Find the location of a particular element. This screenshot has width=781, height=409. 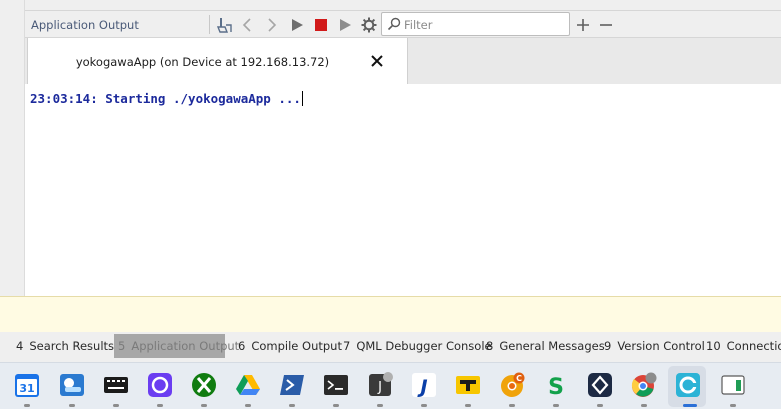

keyboard-app-icon is located at coordinates (116, 385).